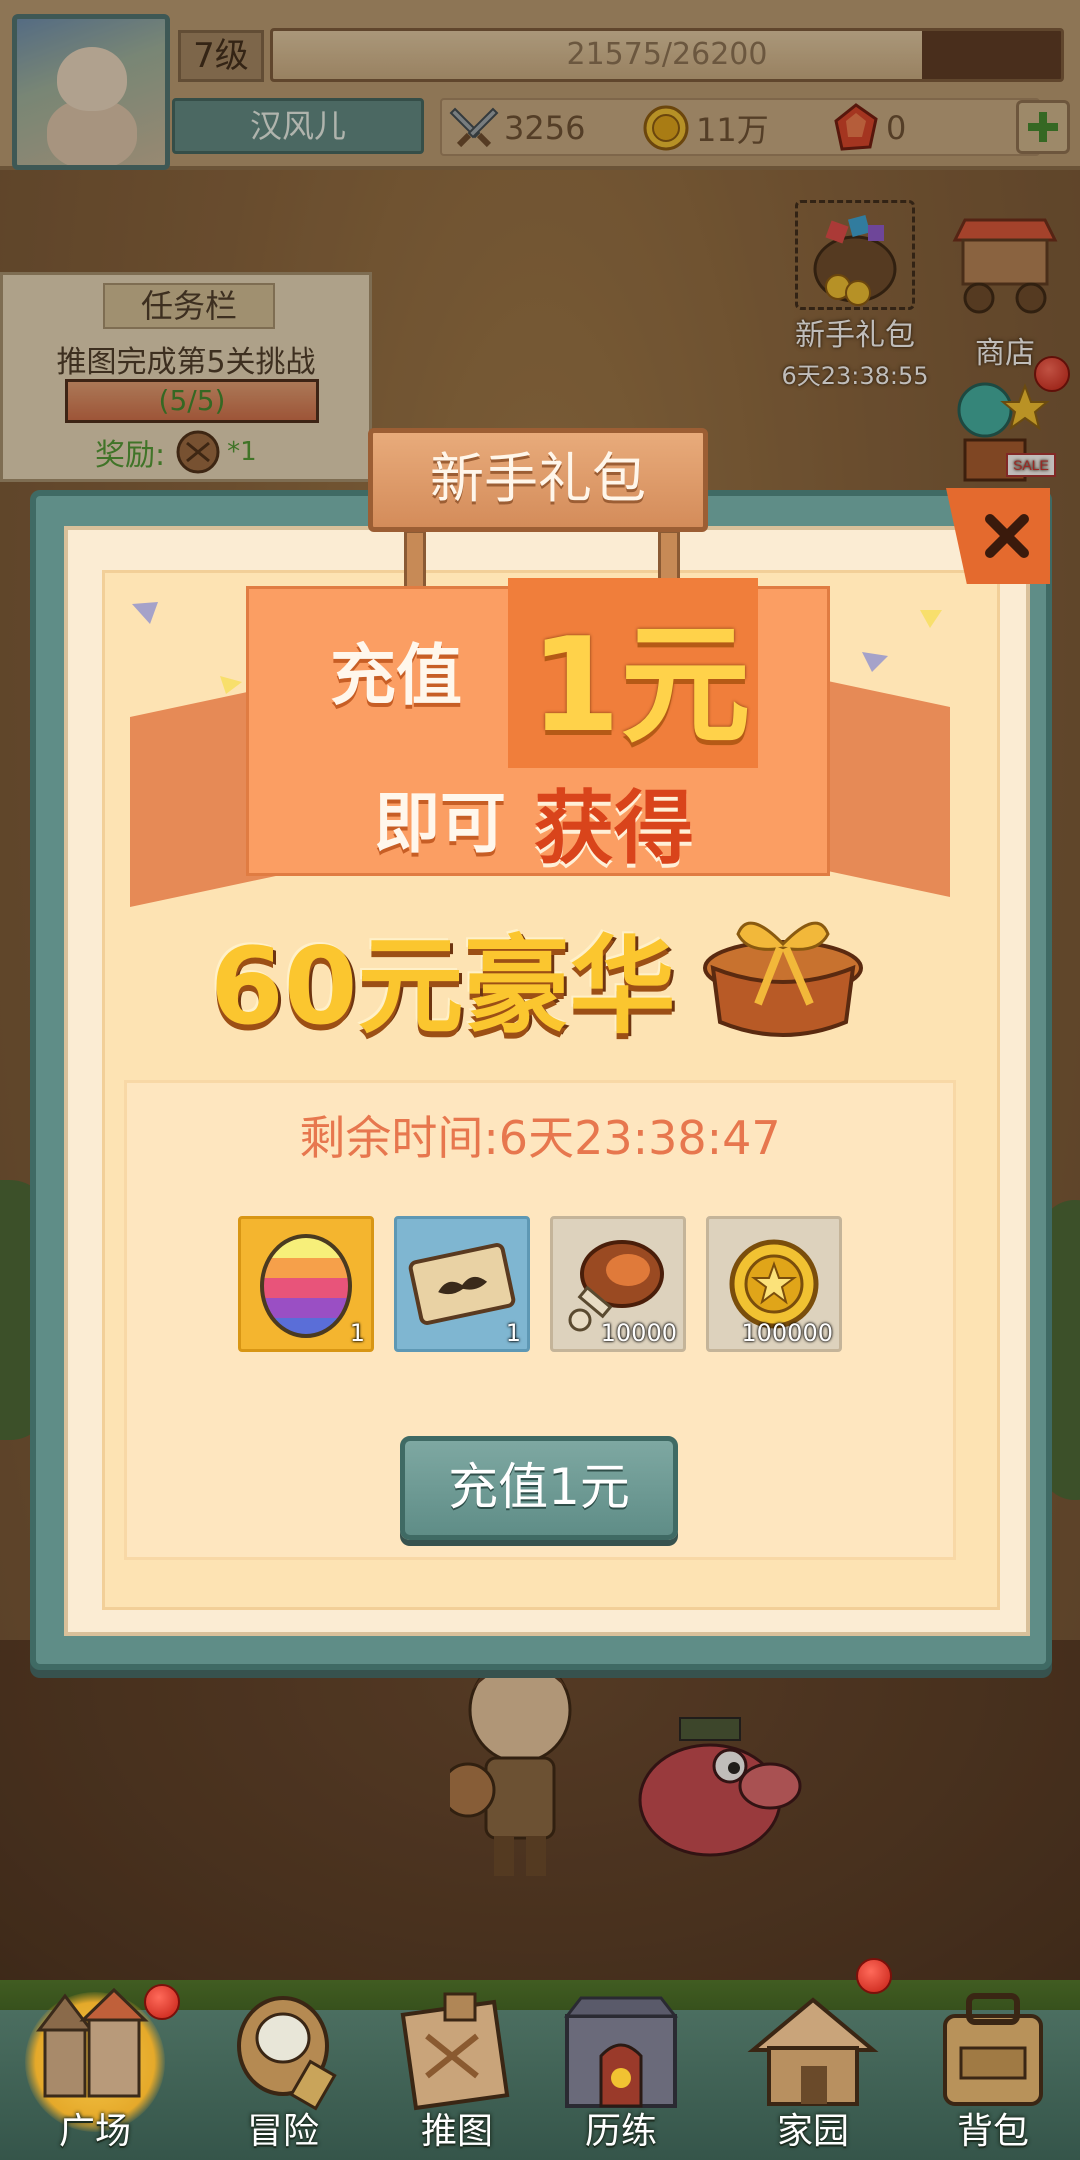  I want to click on close-icon, so click(1007, 536).